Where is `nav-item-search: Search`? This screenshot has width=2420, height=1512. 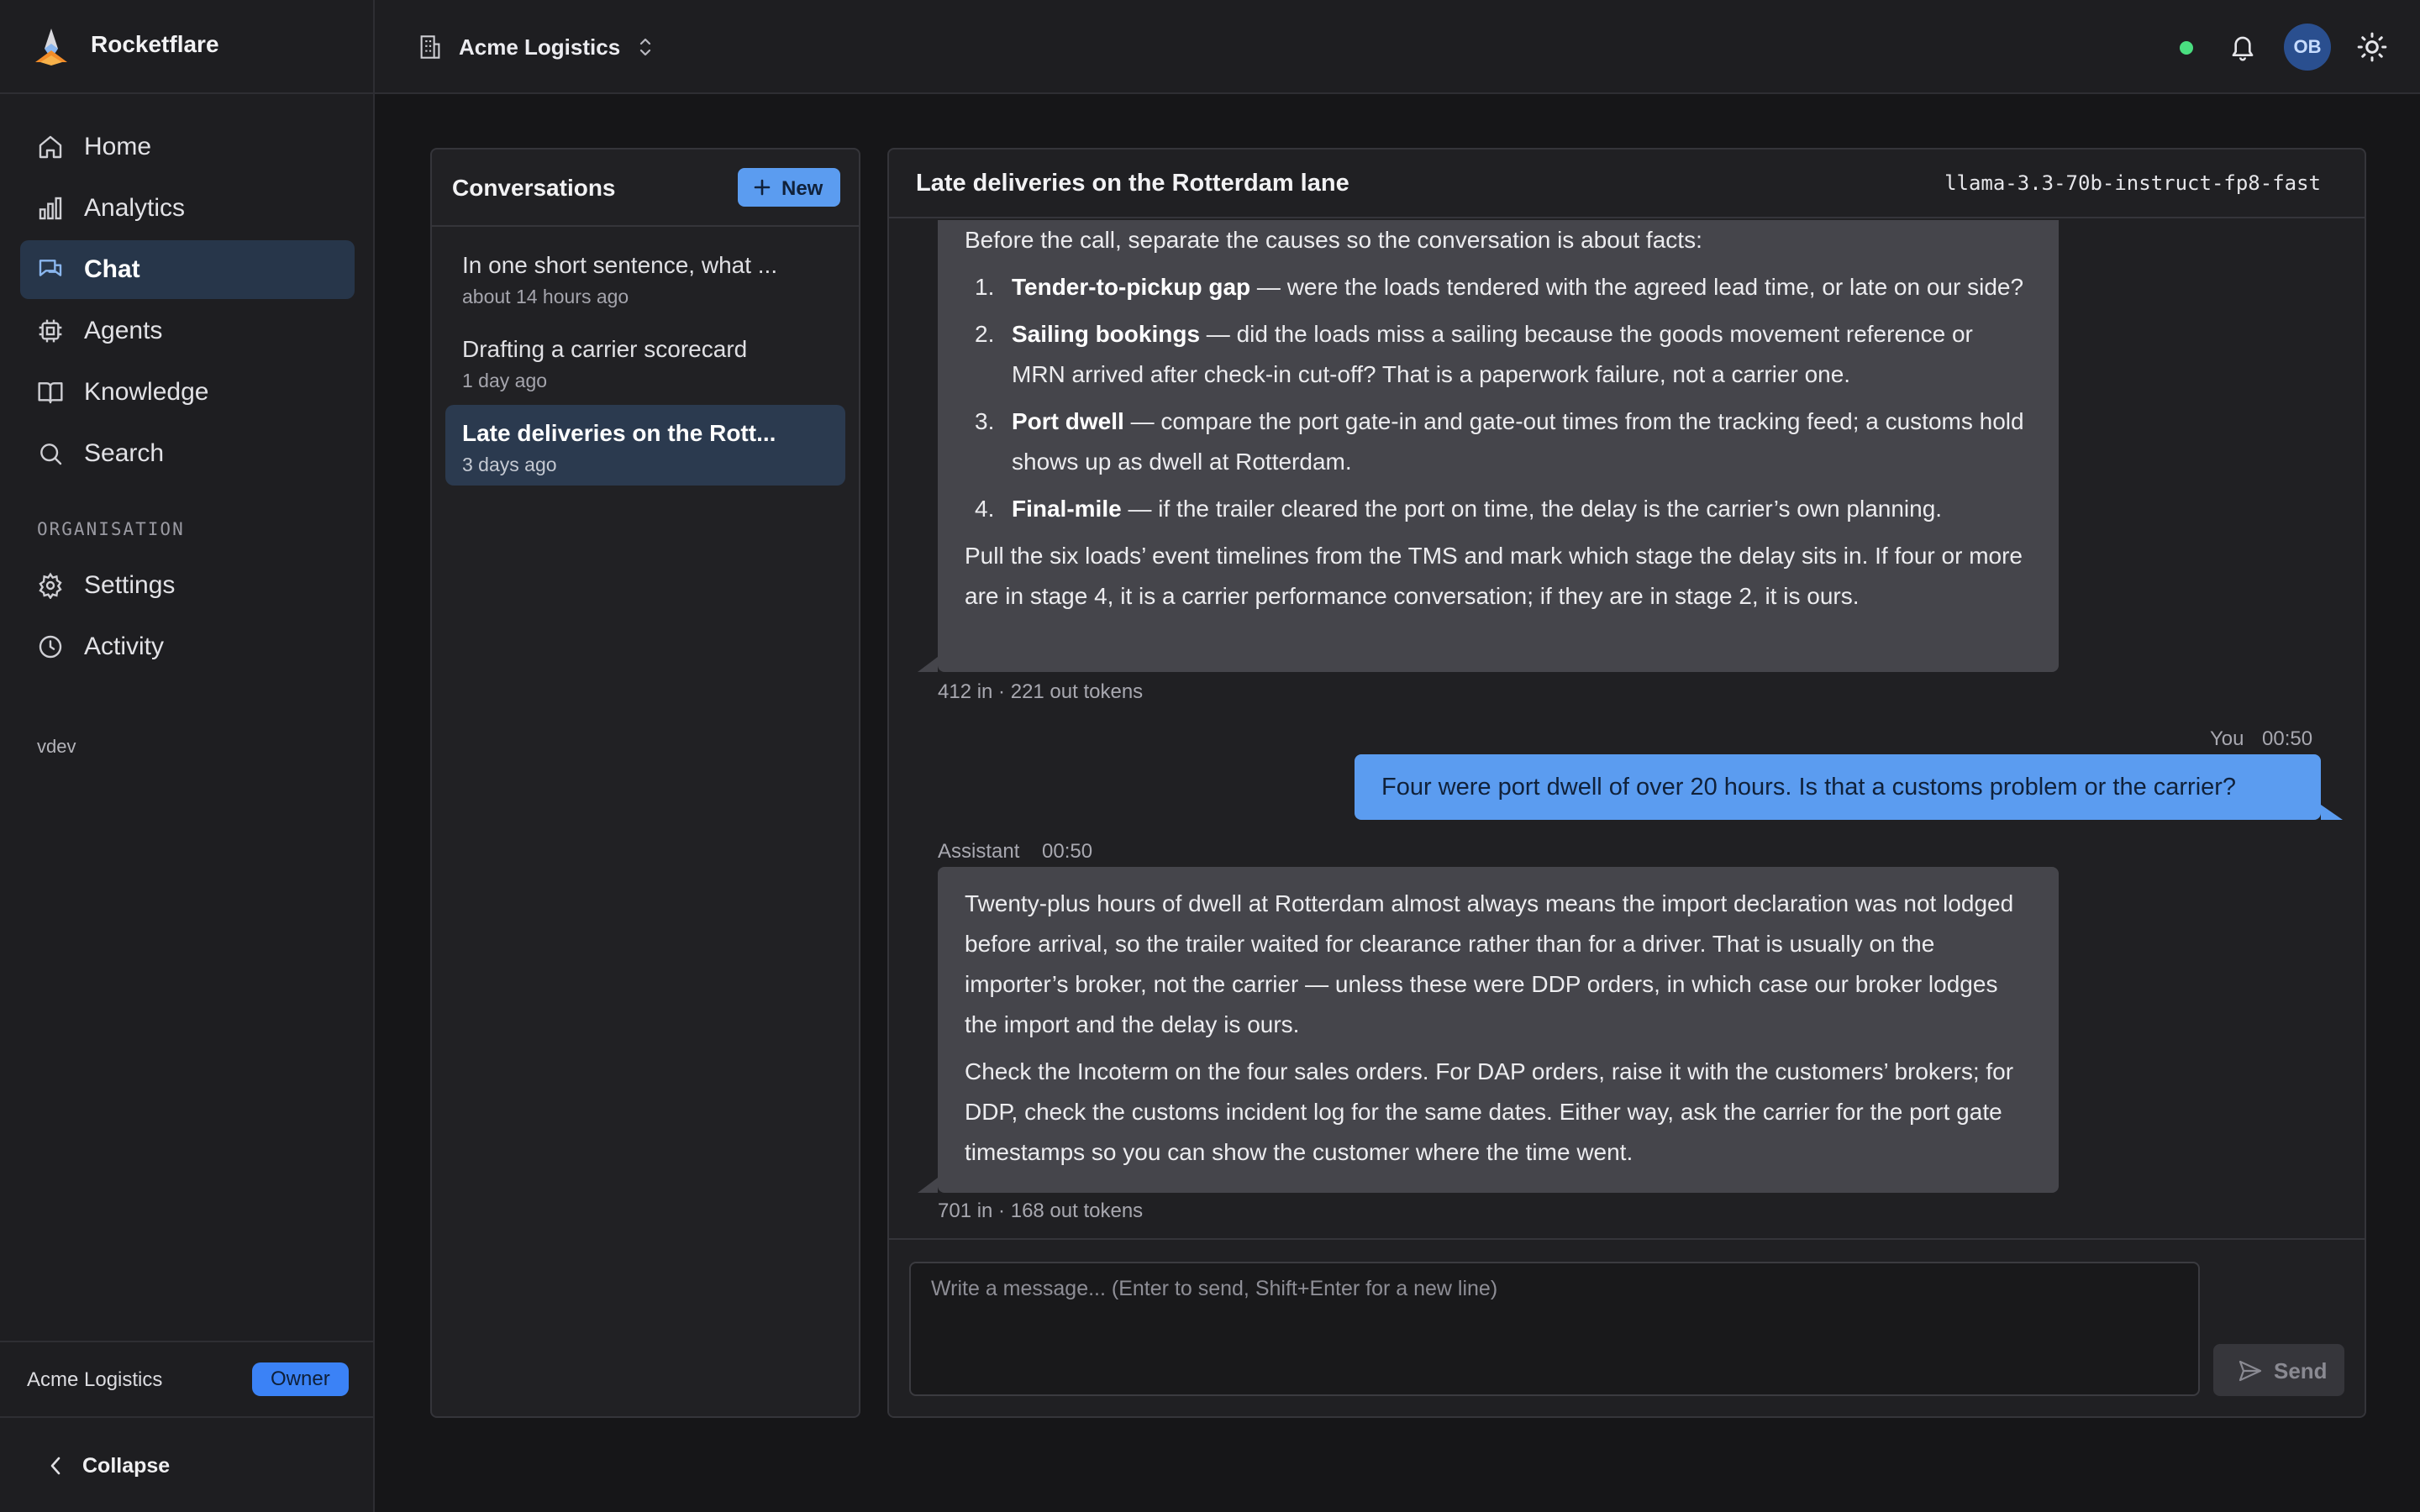 nav-item-search: Search is located at coordinates (187, 453).